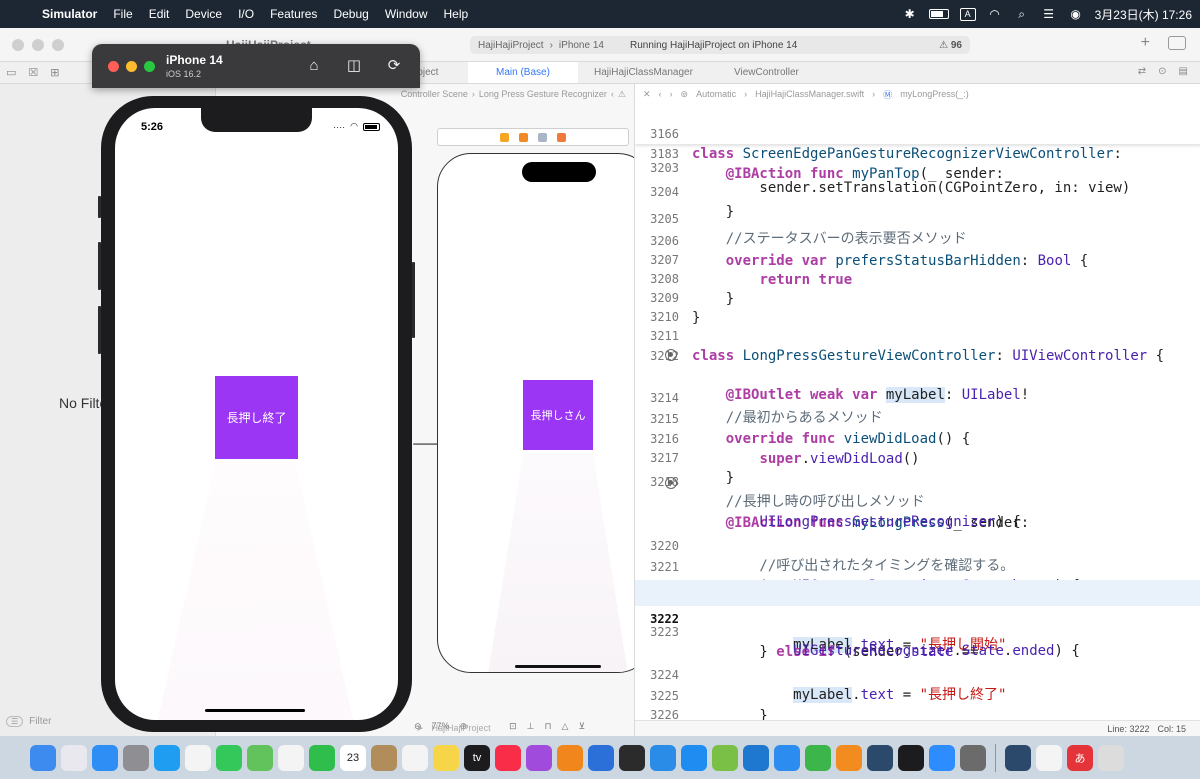 The height and width of the screenshot is (779, 1200). What do you see at coordinates (917, 457) in the screenshot?
I see `code-line: 3217 }` at bounding box center [917, 457].